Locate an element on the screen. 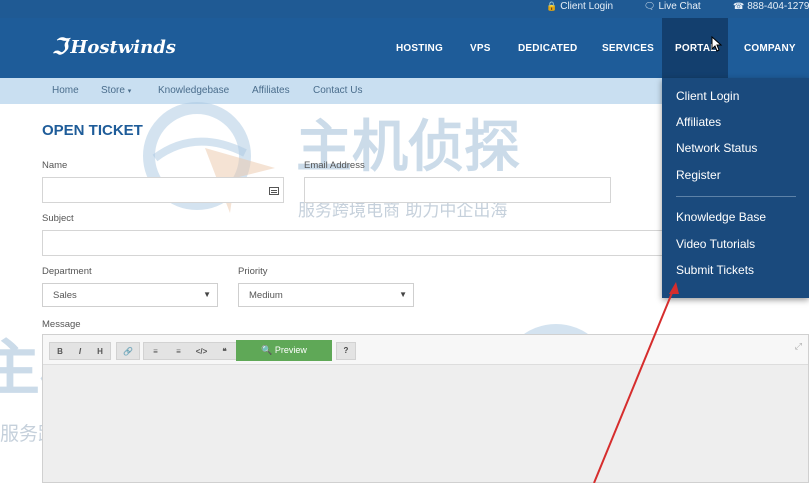 The height and width of the screenshot is (483, 809). text-format-group: B I H is located at coordinates (80, 351).